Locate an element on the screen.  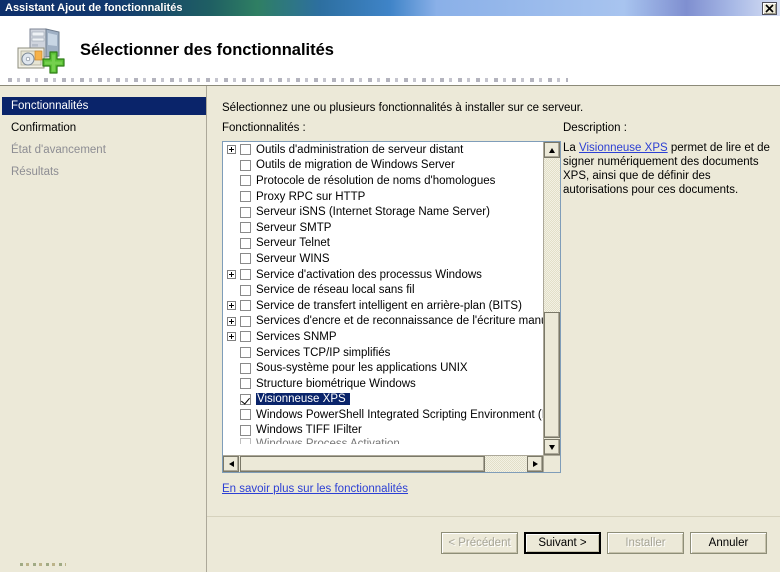
feature-list-item: Services TCP/IP simplifiés is located at coordinates (383, 353).